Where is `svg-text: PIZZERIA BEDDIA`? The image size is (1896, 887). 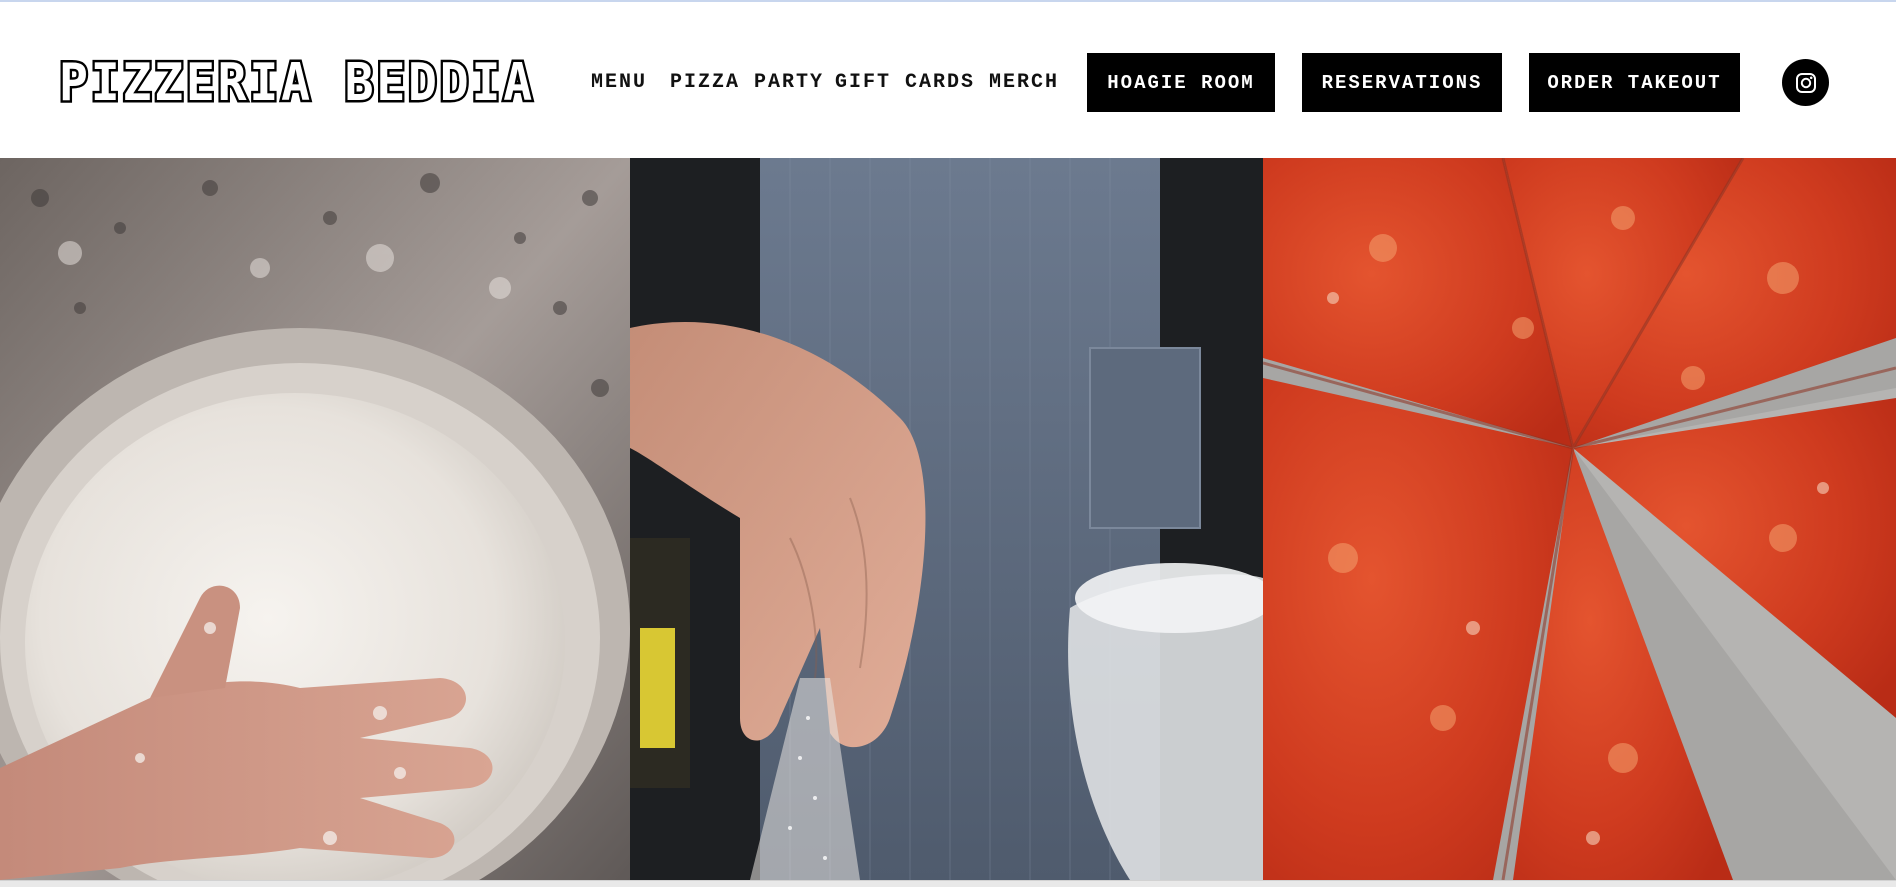 svg-text: PIZZERIA BEDDIA is located at coordinates (297, 83).